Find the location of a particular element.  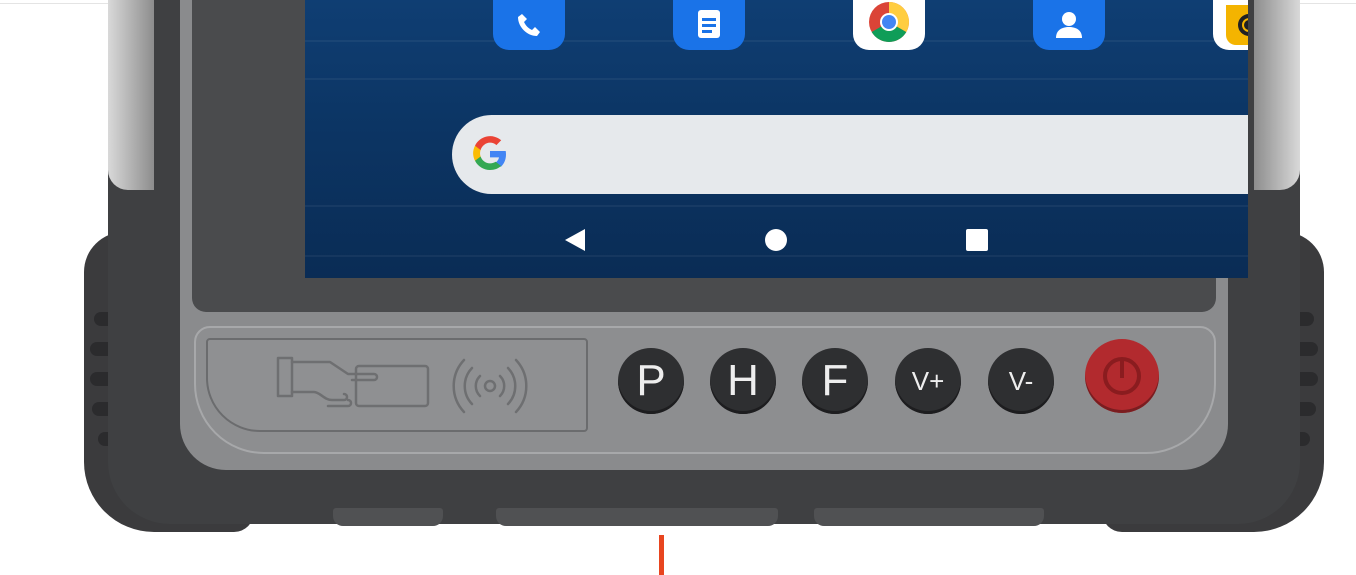

bottom-port-cover-center is located at coordinates (637, 517).